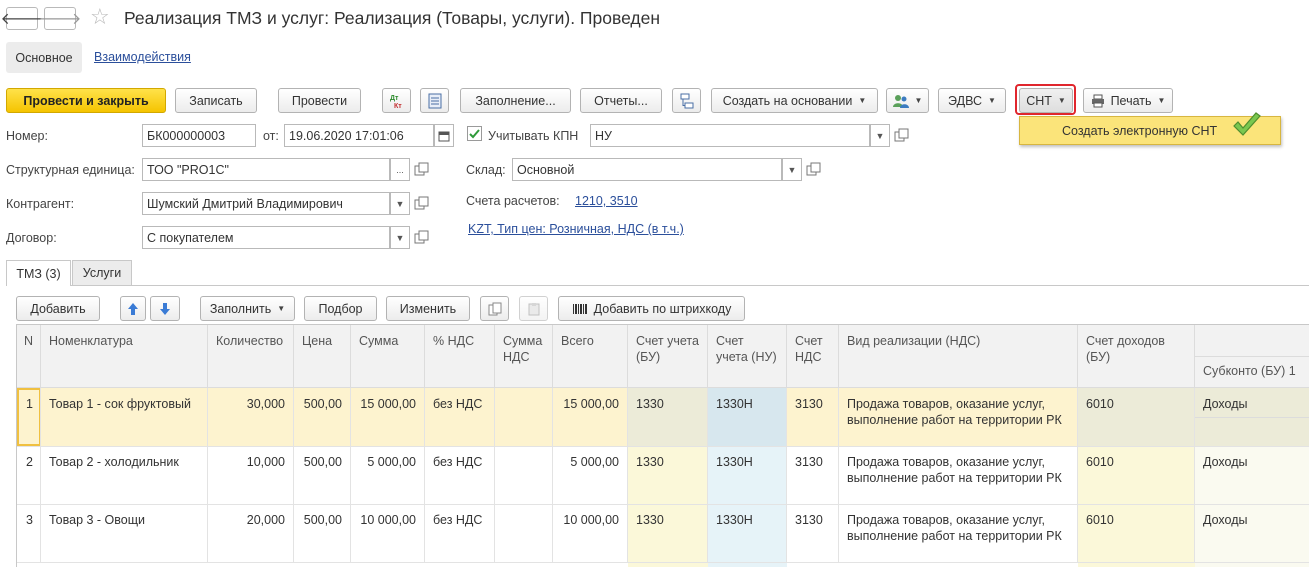 The image size is (1309, 567). What do you see at coordinates (251, 417) in the screenshot?
I see `cell-quantity: 30,000` at bounding box center [251, 417].